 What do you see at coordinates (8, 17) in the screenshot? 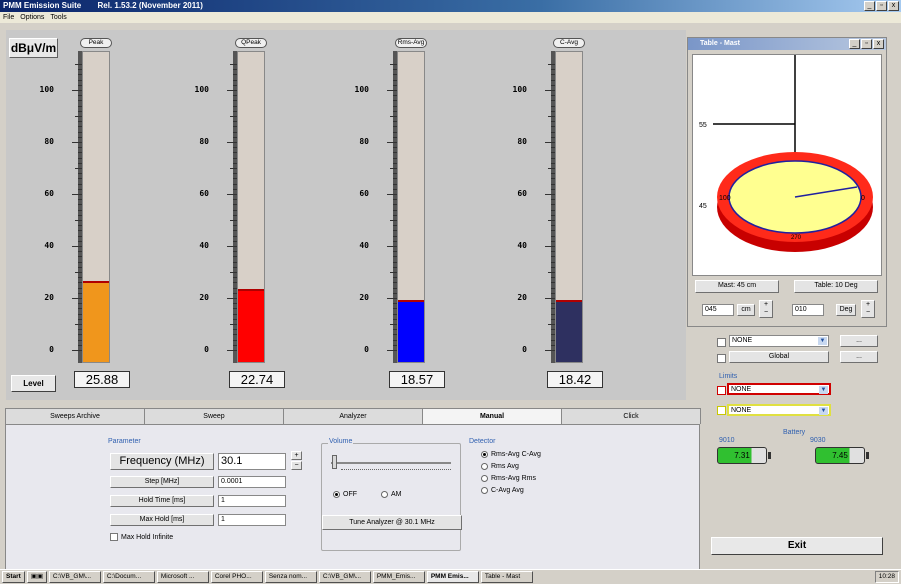
I see `menu-file: File` at bounding box center [8, 17].